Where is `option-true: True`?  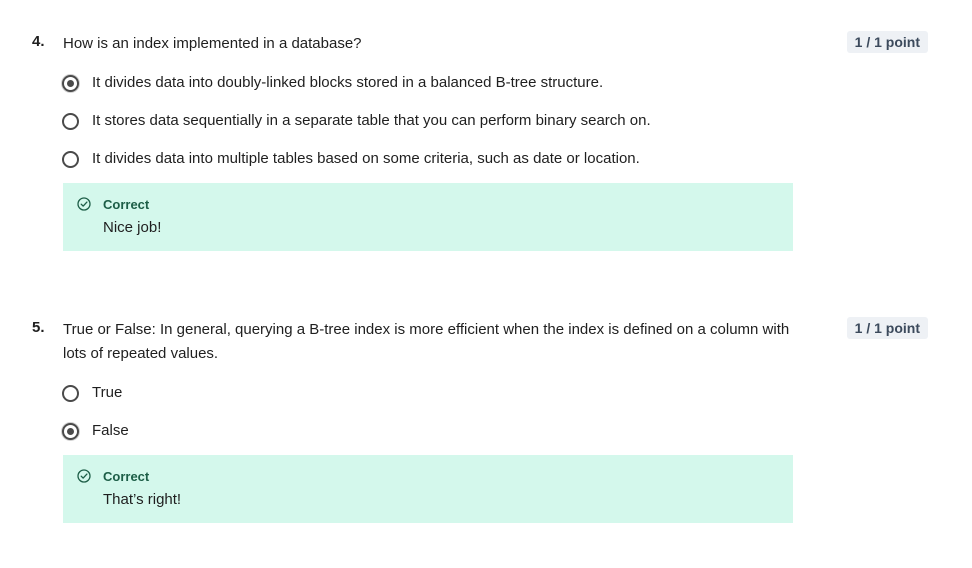
option-true: True is located at coordinates (92, 393).